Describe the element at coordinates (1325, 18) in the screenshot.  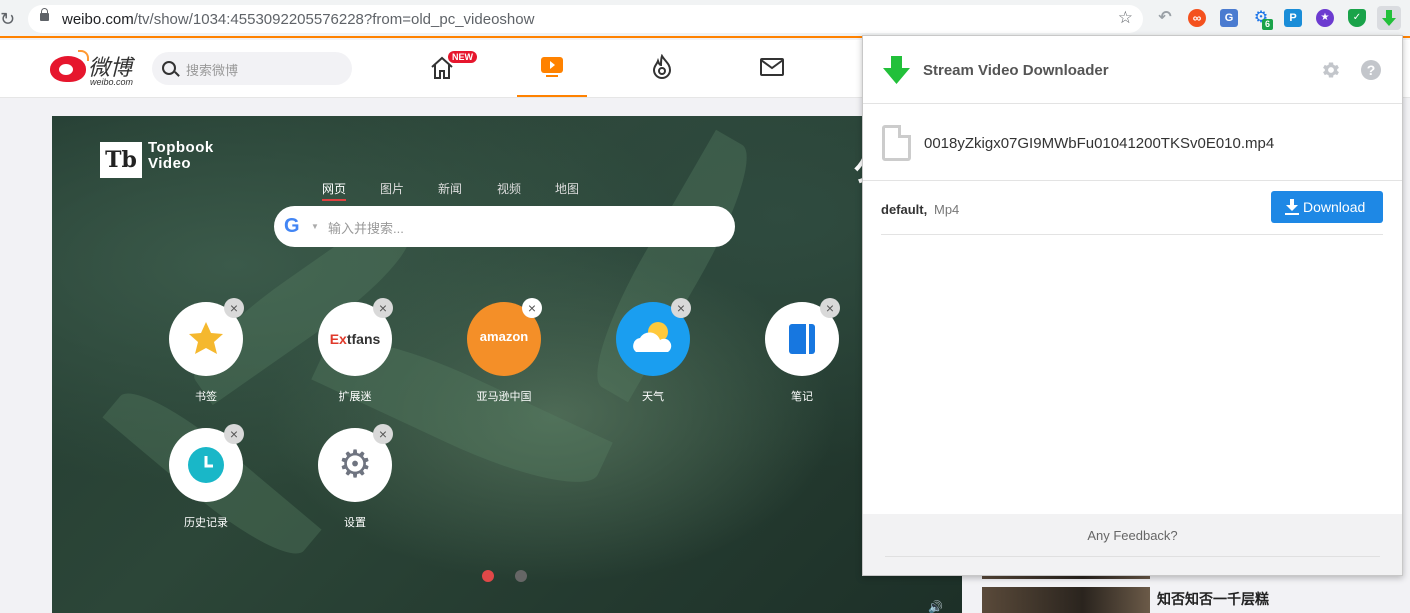
I see `star-extension-icon: ★` at that location.